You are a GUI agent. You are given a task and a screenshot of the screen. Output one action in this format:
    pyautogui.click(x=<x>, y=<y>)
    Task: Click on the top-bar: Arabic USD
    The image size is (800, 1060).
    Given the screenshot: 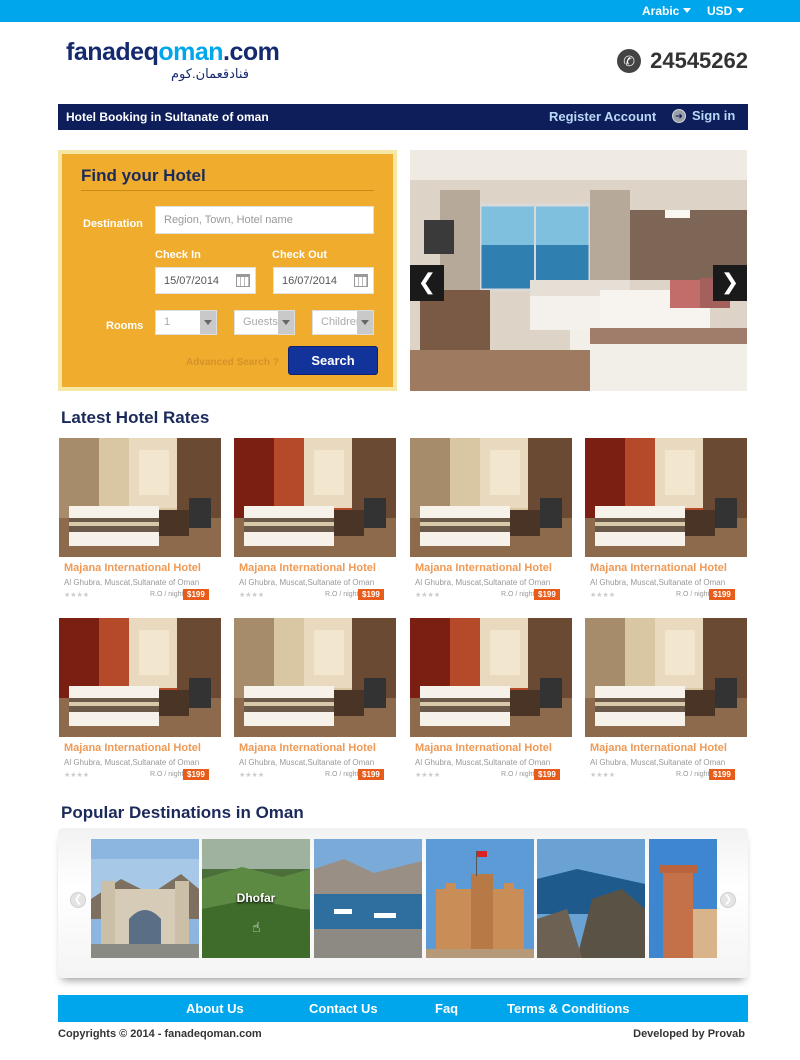 What is the action you would take?
    pyautogui.click(x=400, y=11)
    